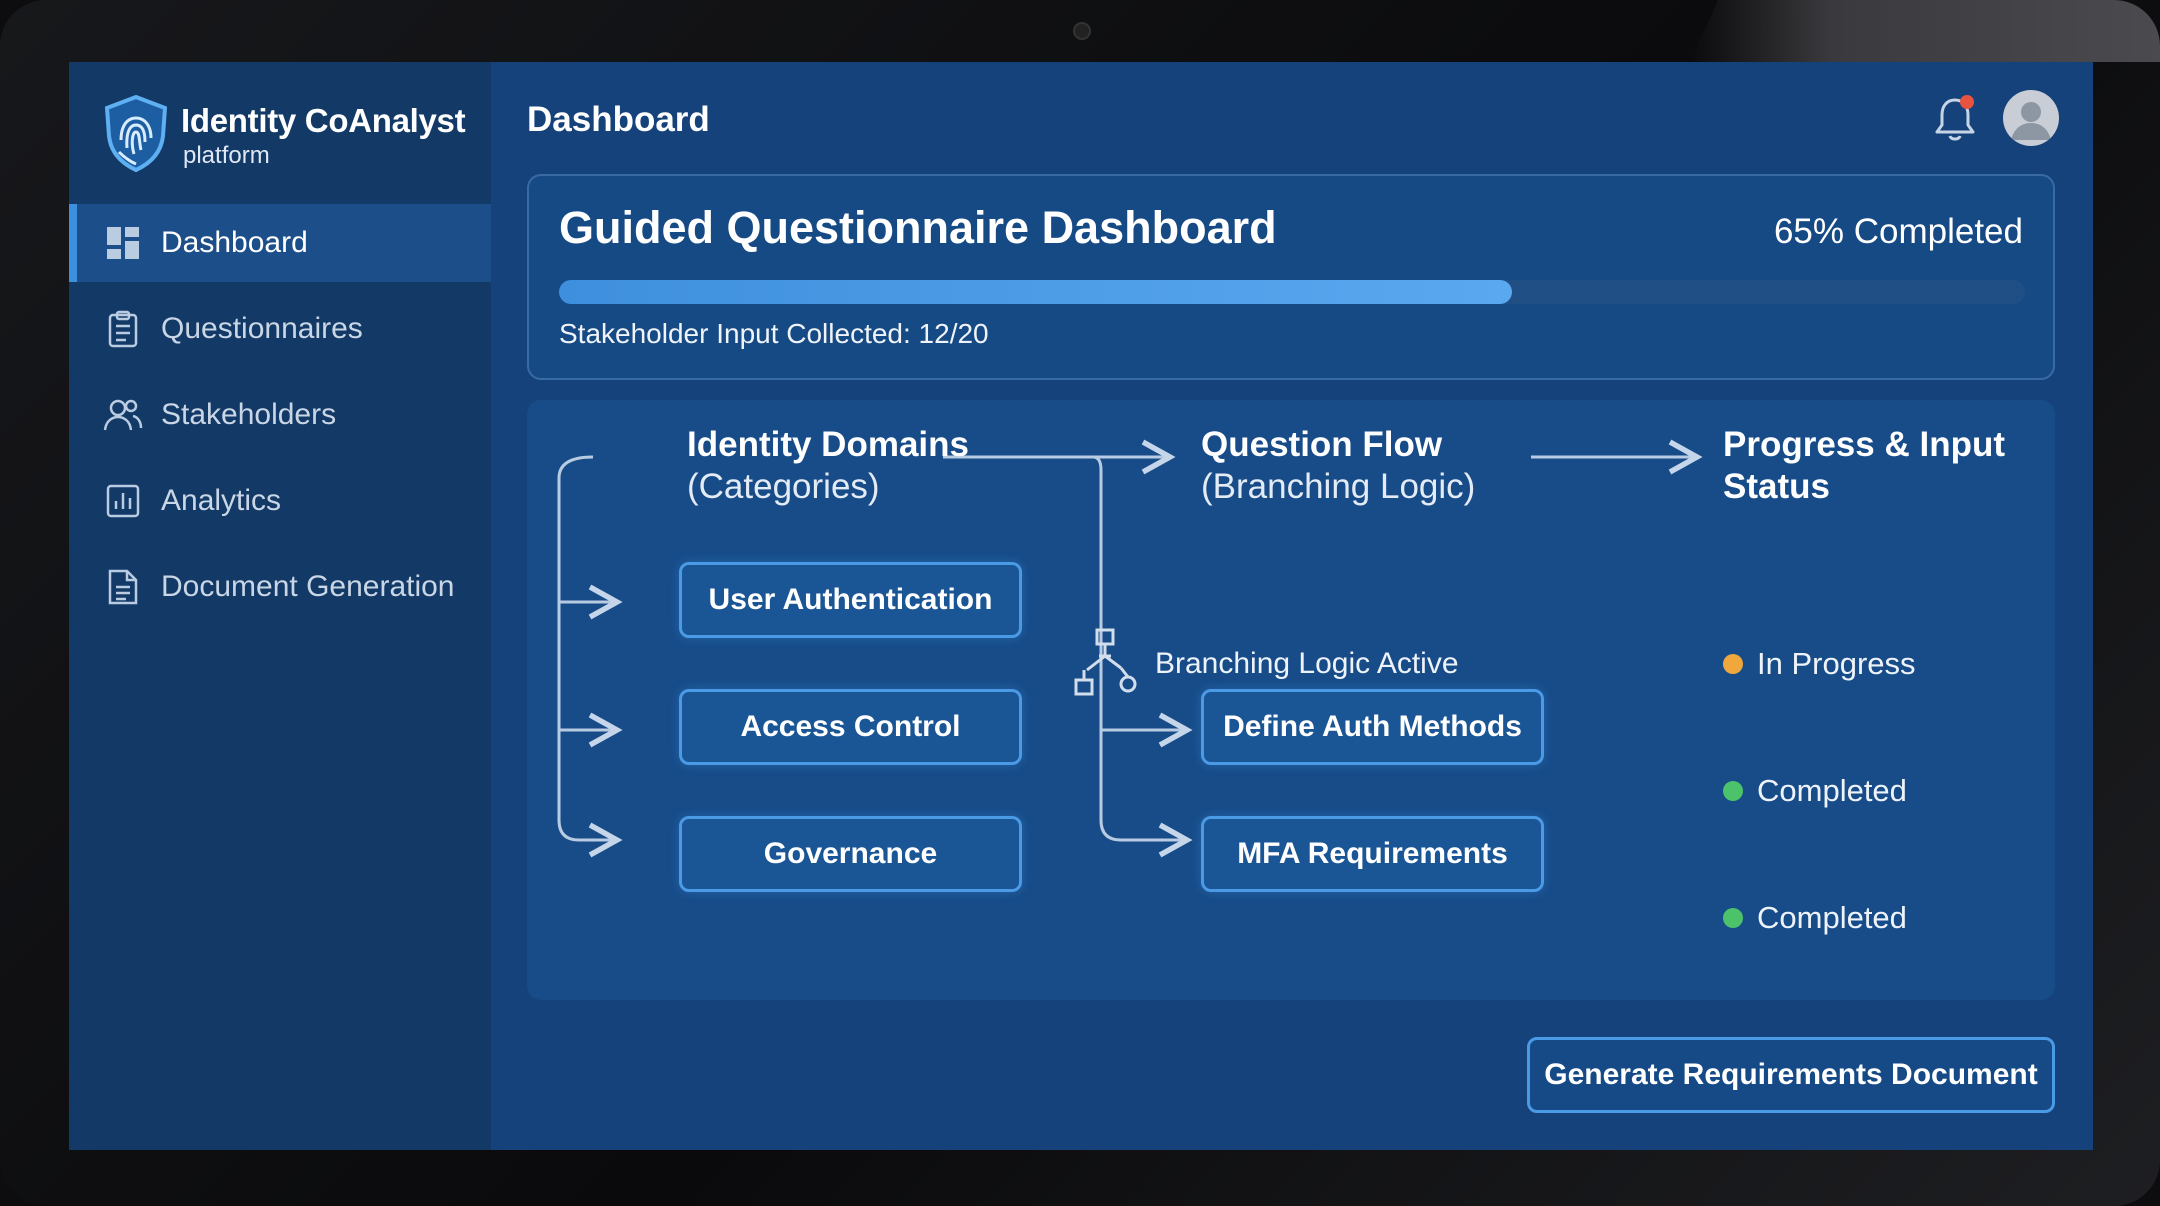 Image resolution: width=2160 pixels, height=1206 pixels. I want to click on domains-heading: Identity Domains (Categories), so click(828, 466).